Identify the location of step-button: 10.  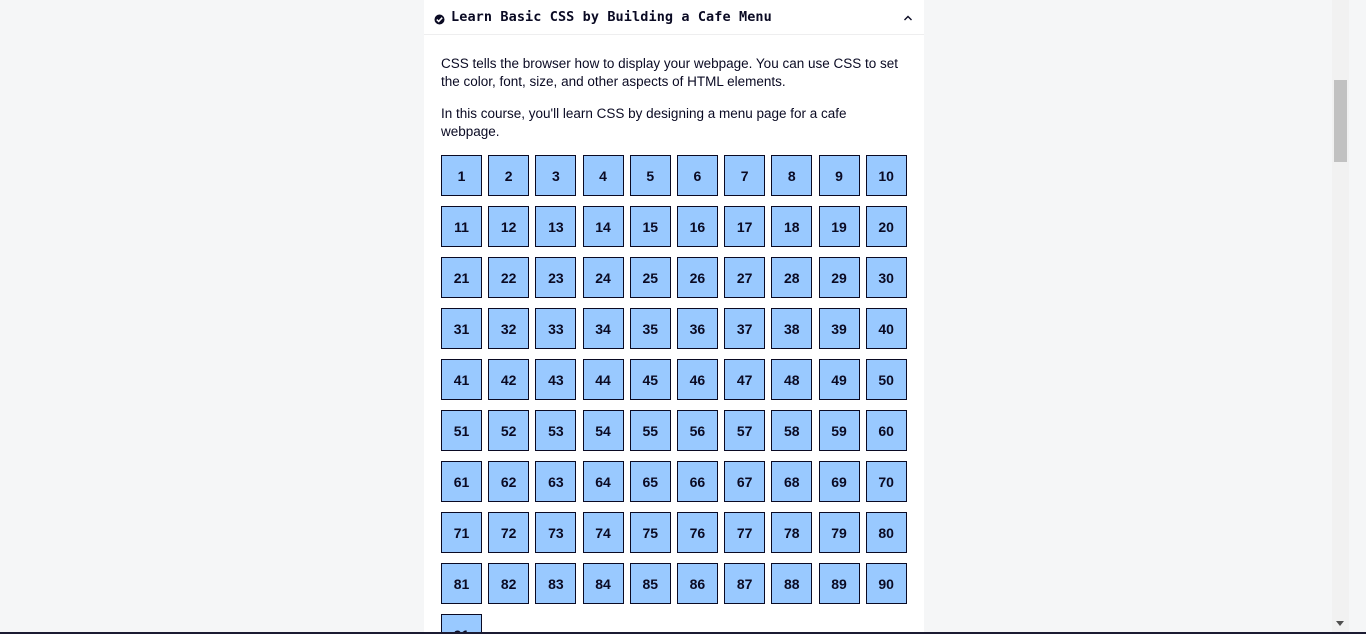
(886, 175).